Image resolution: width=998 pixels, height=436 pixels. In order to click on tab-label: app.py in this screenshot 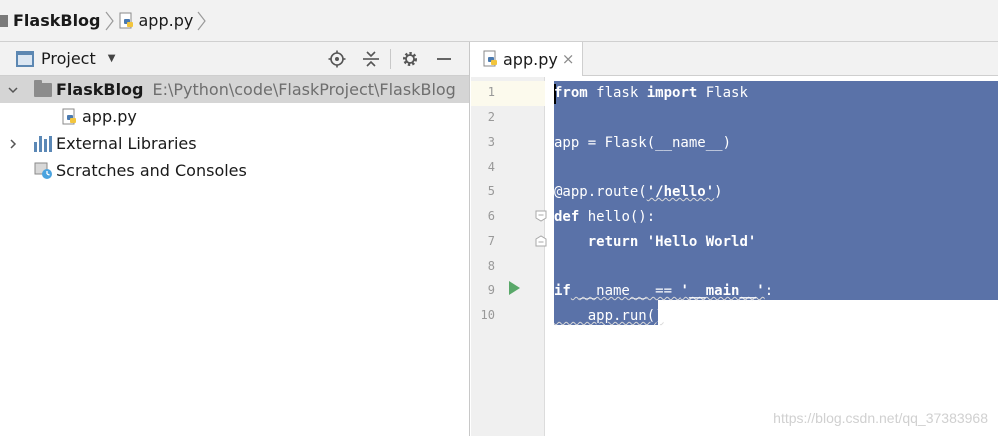, I will do `click(530, 59)`.